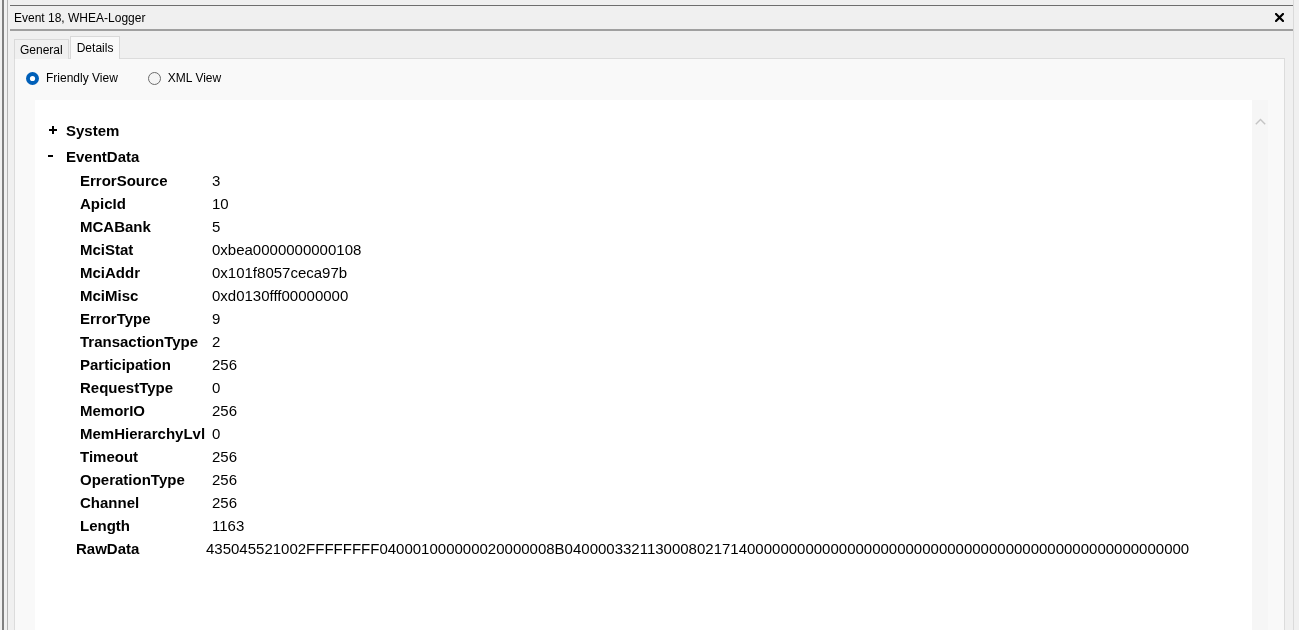 This screenshot has width=1299, height=630. What do you see at coordinates (72, 78) in the screenshot?
I see `view-option-radio: Friendly View` at bounding box center [72, 78].